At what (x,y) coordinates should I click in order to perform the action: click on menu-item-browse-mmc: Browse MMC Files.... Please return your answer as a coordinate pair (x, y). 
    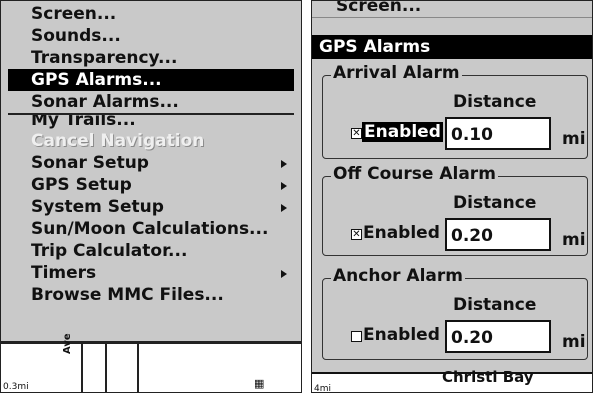
    Looking at the image, I should click on (151, 295).